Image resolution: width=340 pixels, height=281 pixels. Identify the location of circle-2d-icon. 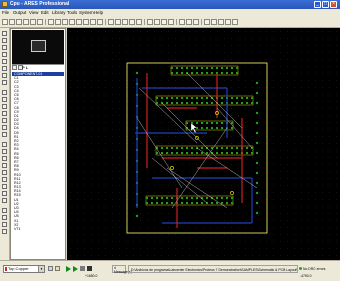
(4, 158).